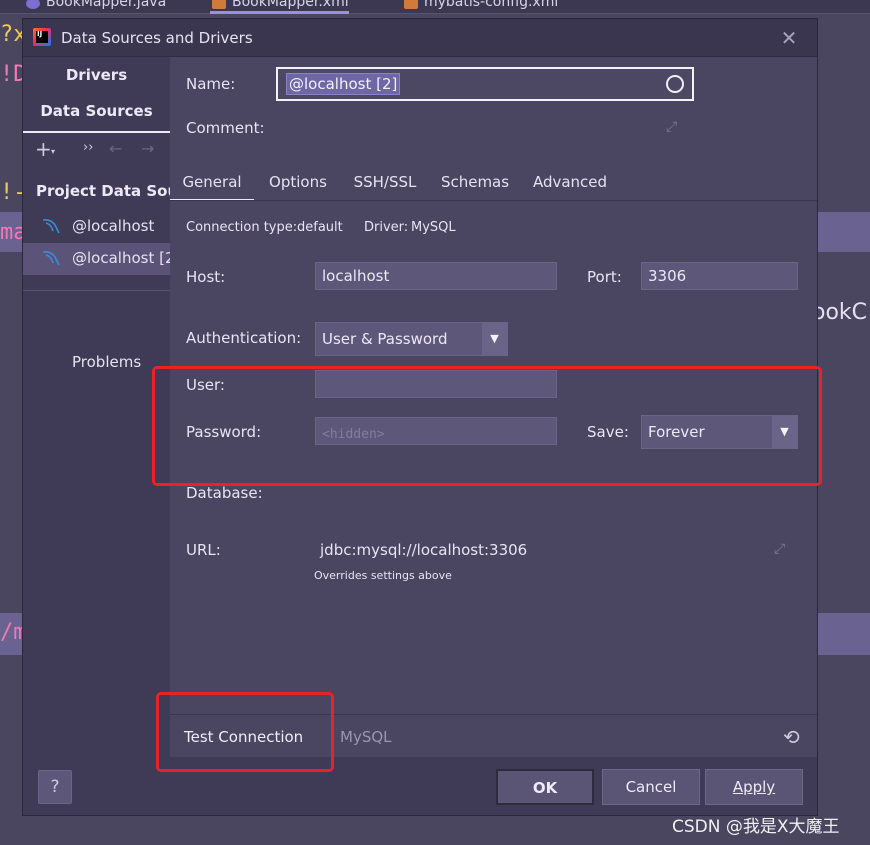 Image resolution: width=870 pixels, height=845 pixels. What do you see at coordinates (244, 338) in the screenshot?
I see `authentication-label: Authentication:` at bounding box center [244, 338].